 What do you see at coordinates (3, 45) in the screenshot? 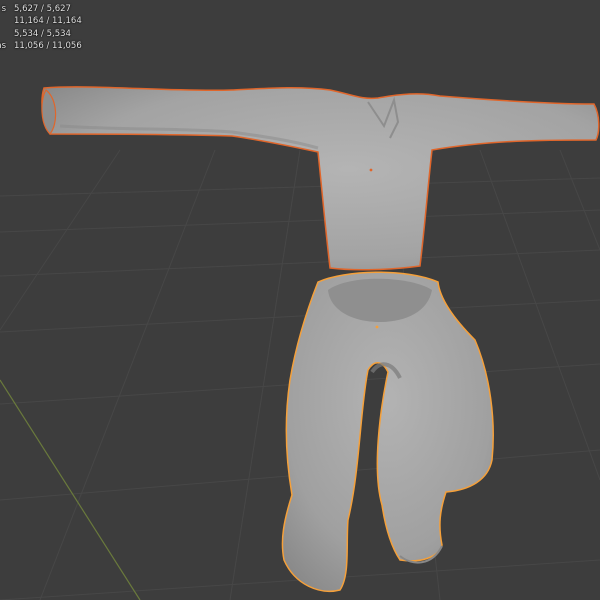
I see `stat-label: as` at bounding box center [3, 45].